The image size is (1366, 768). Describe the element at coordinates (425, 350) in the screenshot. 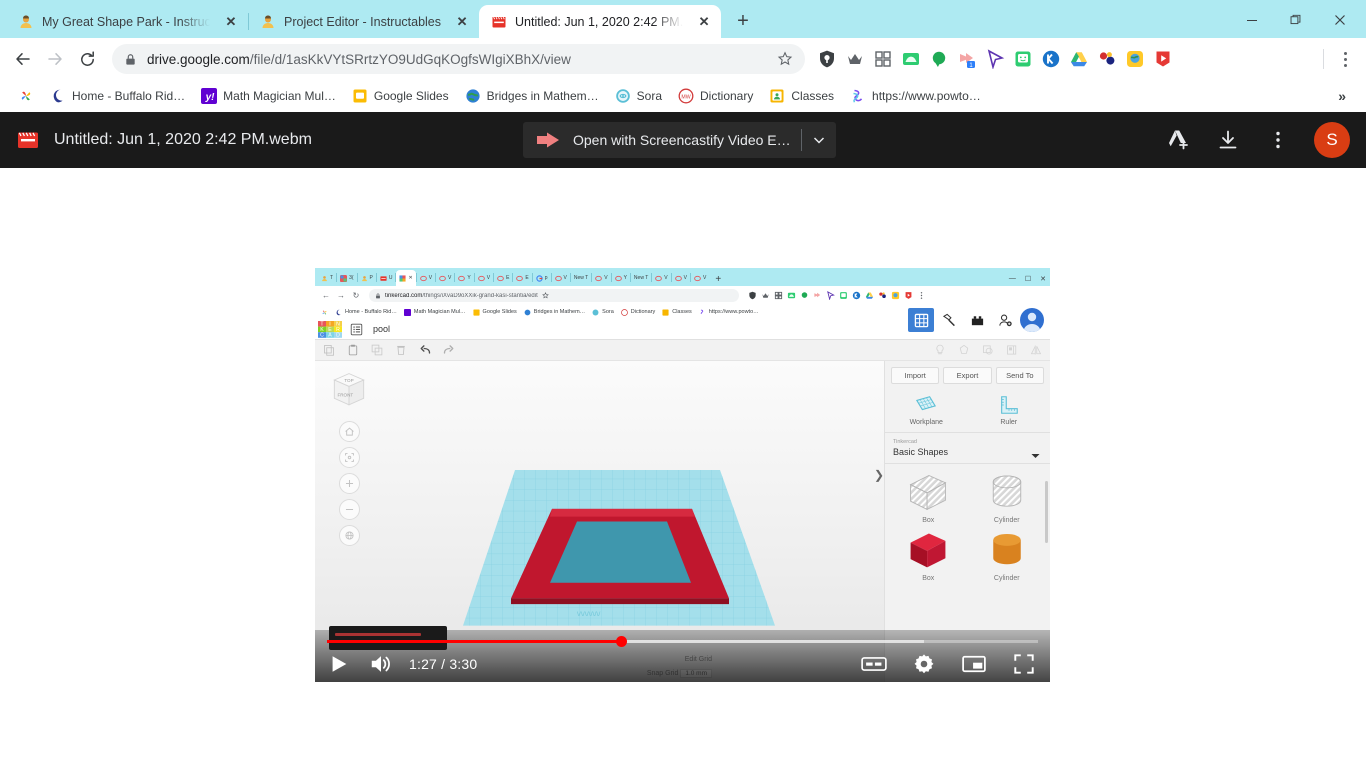

I see `undo-icon` at that location.